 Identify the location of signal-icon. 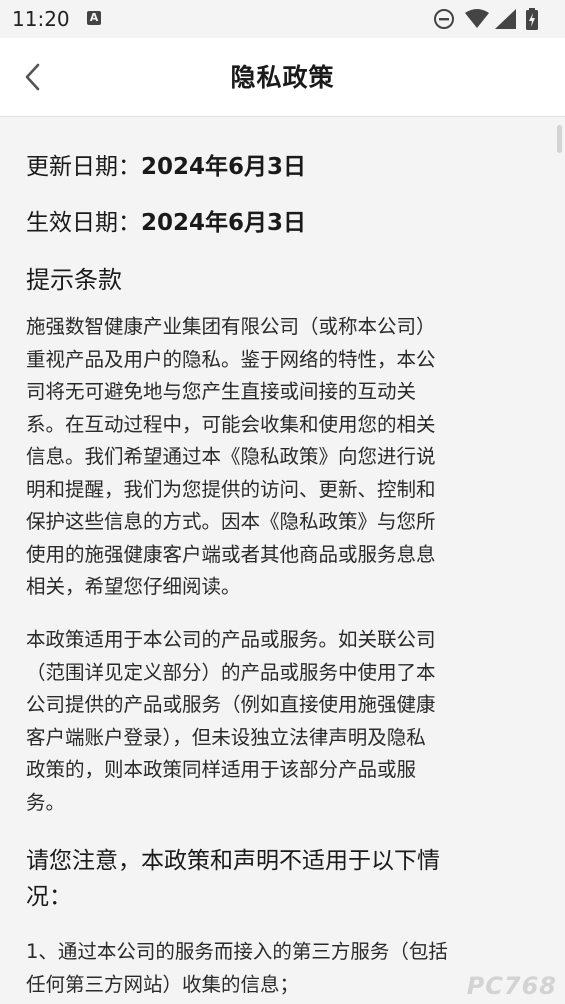
(506, 21).